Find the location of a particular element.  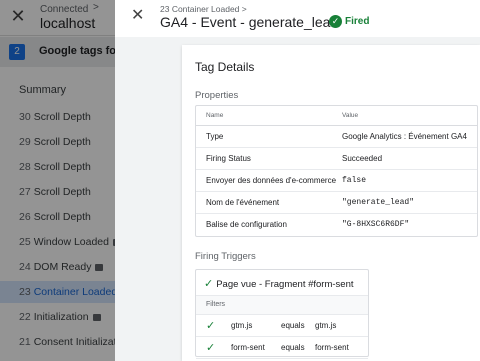

column-header-value: Value is located at coordinates (350, 115).